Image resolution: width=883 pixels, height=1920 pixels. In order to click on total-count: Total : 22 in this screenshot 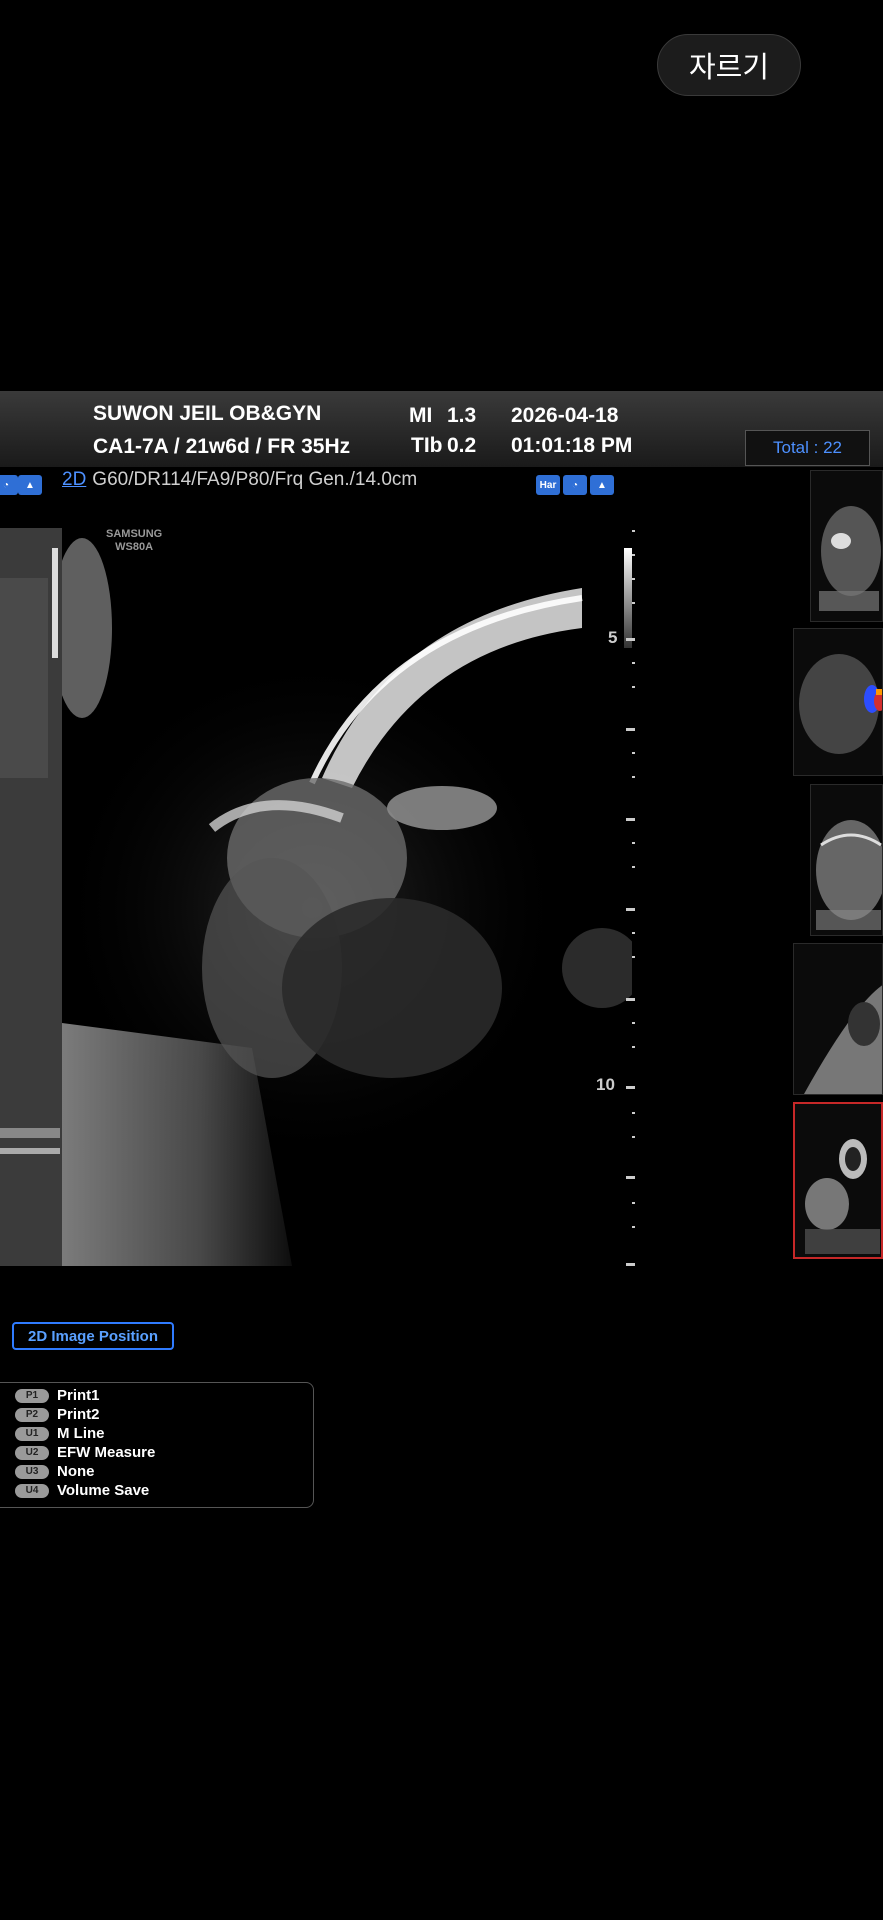, I will do `click(807, 448)`.